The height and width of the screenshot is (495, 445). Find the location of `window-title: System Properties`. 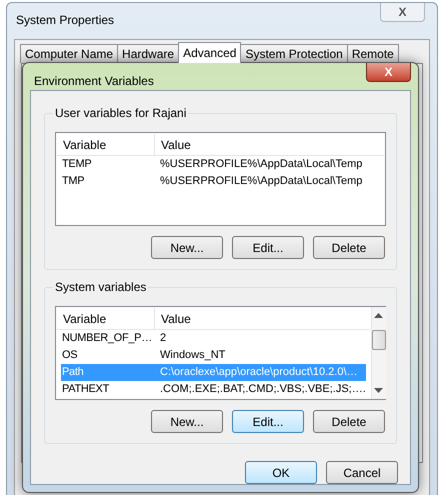

window-title: System Properties is located at coordinates (65, 20).